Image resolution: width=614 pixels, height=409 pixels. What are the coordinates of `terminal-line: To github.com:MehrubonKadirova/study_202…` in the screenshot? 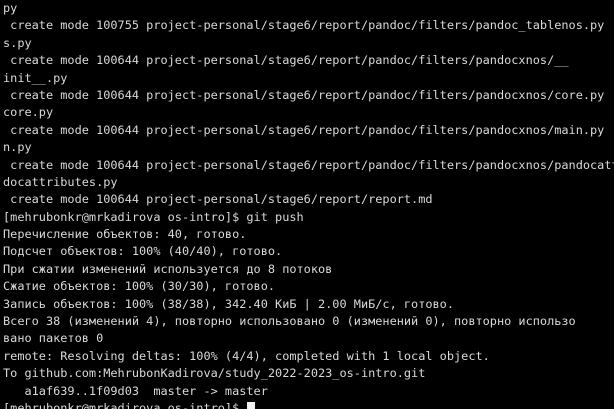 It's located at (214, 373).